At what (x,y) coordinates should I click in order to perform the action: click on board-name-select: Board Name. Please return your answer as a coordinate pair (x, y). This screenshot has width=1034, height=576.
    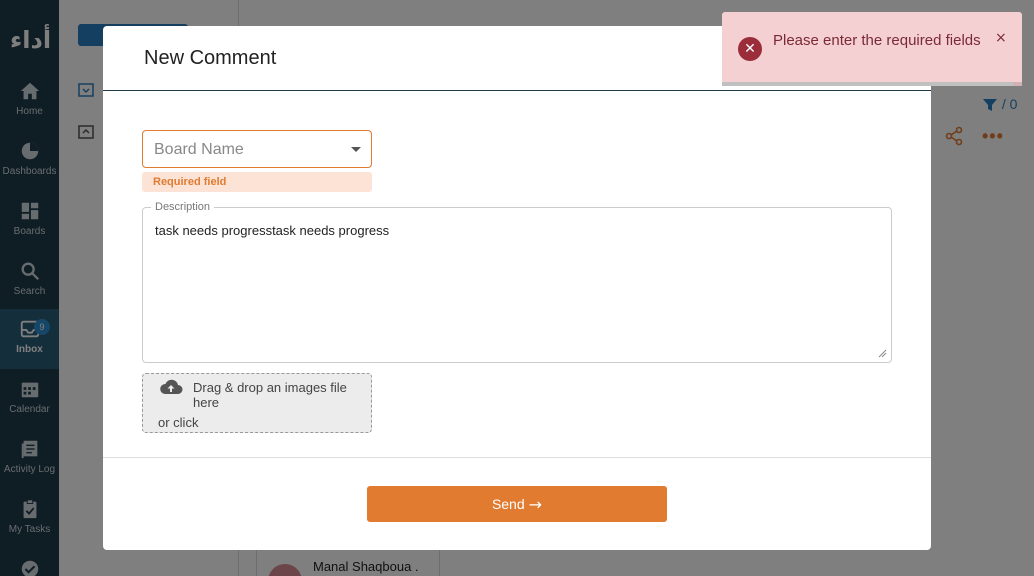
    Looking at the image, I should click on (257, 149).